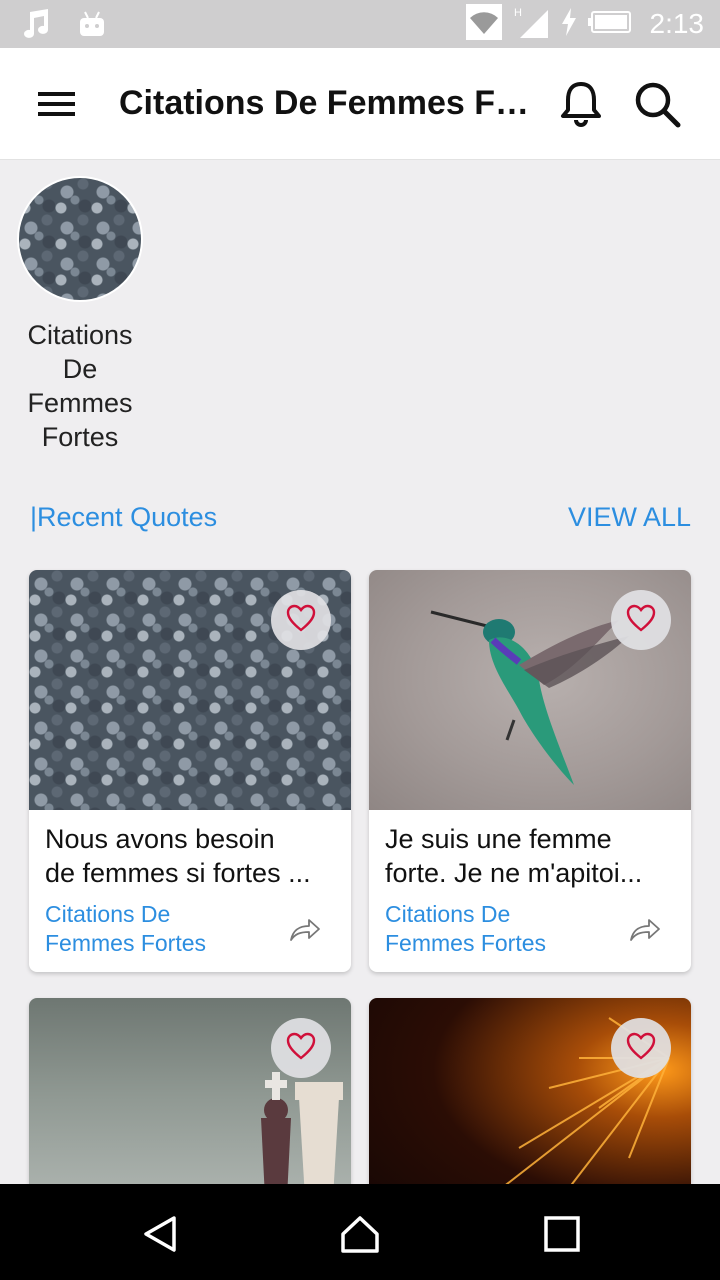 The width and height of the screenshot is (720, 1280). What do you see at coordinates (36, 26) in the screenshot?
I see `music-note-icon` at bounding box center [36, 26].